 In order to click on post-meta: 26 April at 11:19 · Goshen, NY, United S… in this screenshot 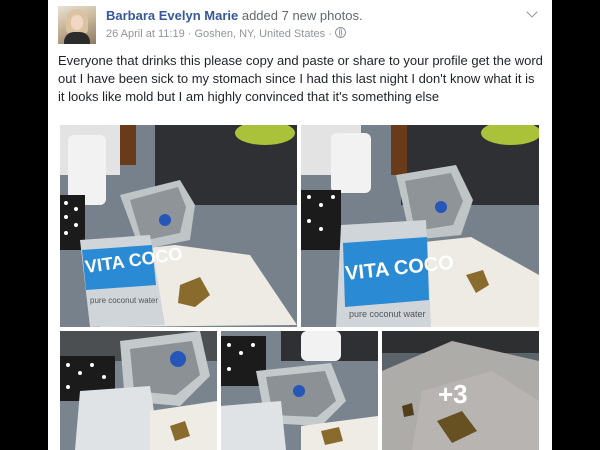, I will do `click(226, 33)`.